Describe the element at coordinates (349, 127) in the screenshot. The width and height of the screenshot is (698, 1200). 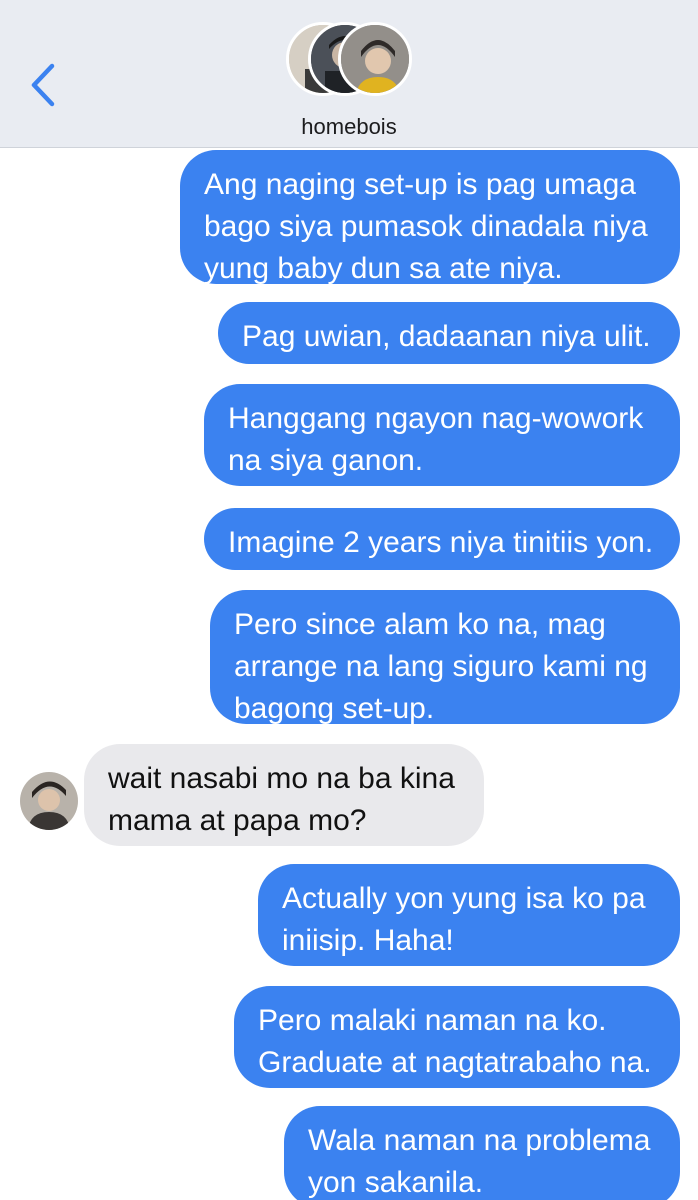
I see `group-name: homebois` at that location.